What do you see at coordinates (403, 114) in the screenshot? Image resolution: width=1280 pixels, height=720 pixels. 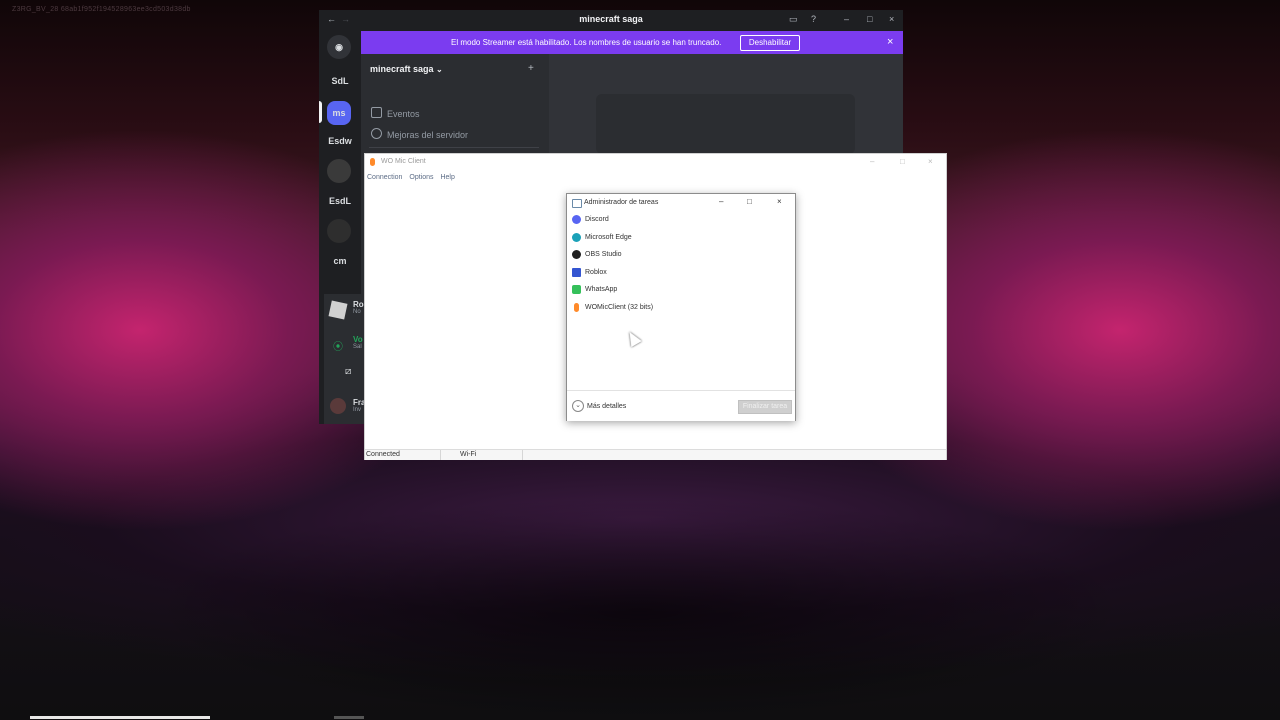 I see `channel-events-label: Eventos` at bounding box center [403, 114].